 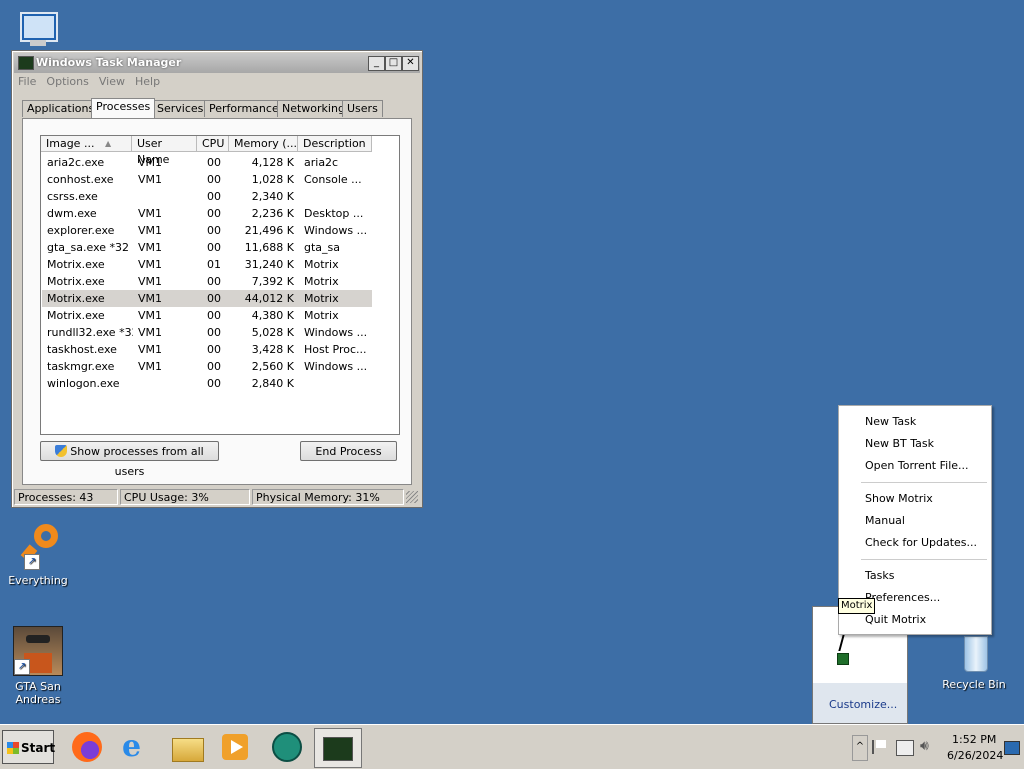 I want to click on process-cell-image: taskmgr.exe, so click(x=81, y=366).